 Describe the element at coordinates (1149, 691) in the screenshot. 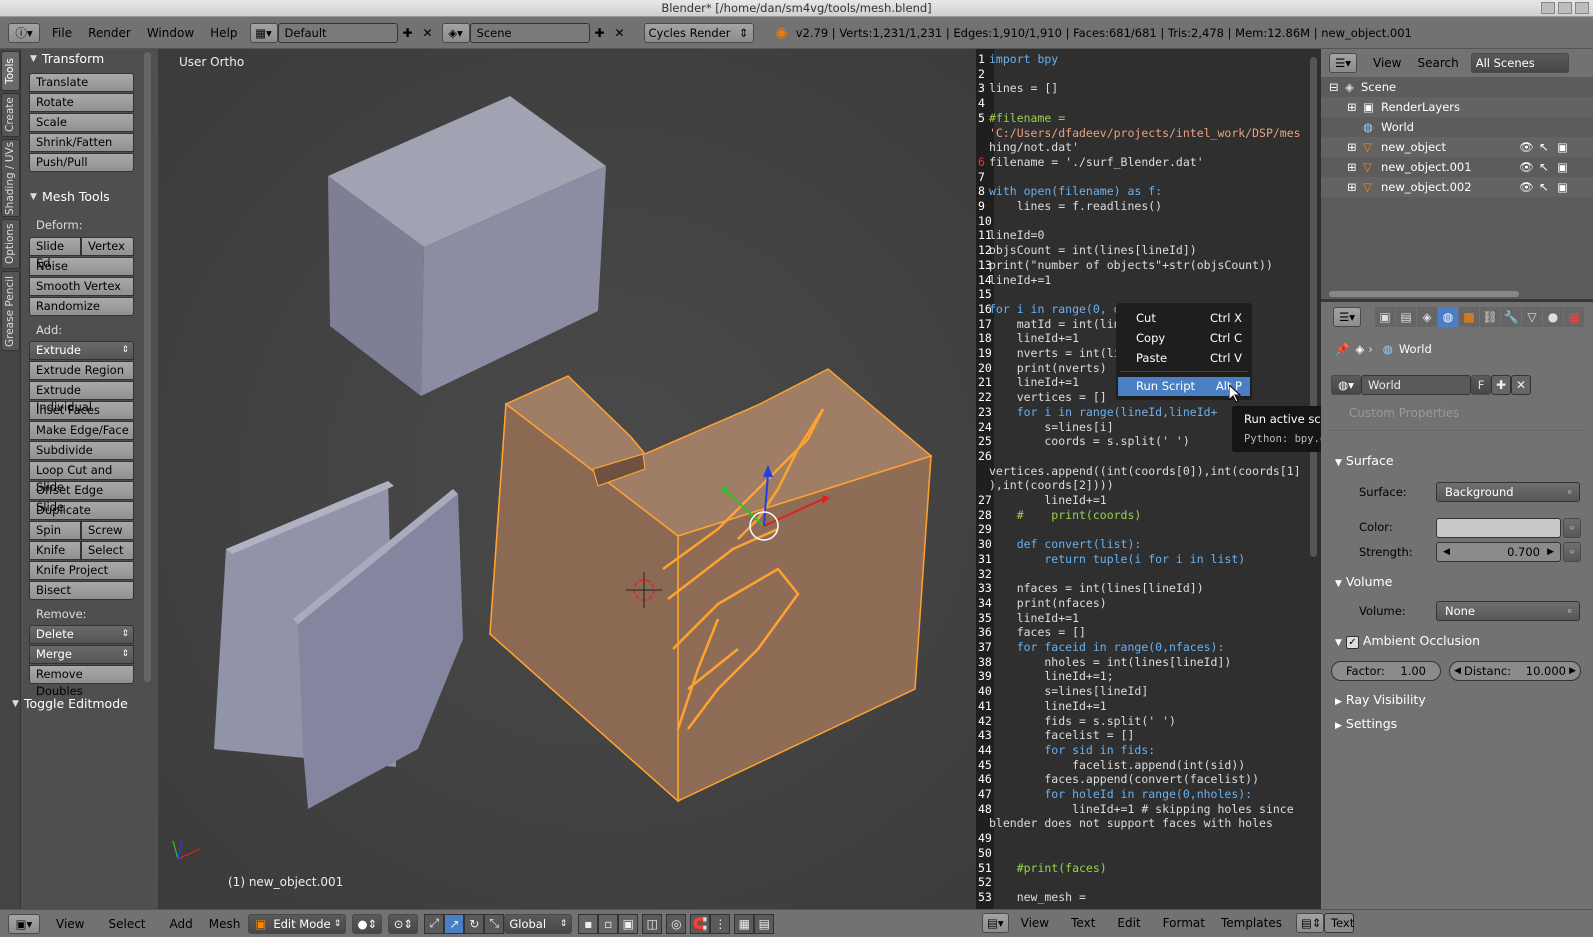

I see `code-line: s=lines[lineId]` at that location.